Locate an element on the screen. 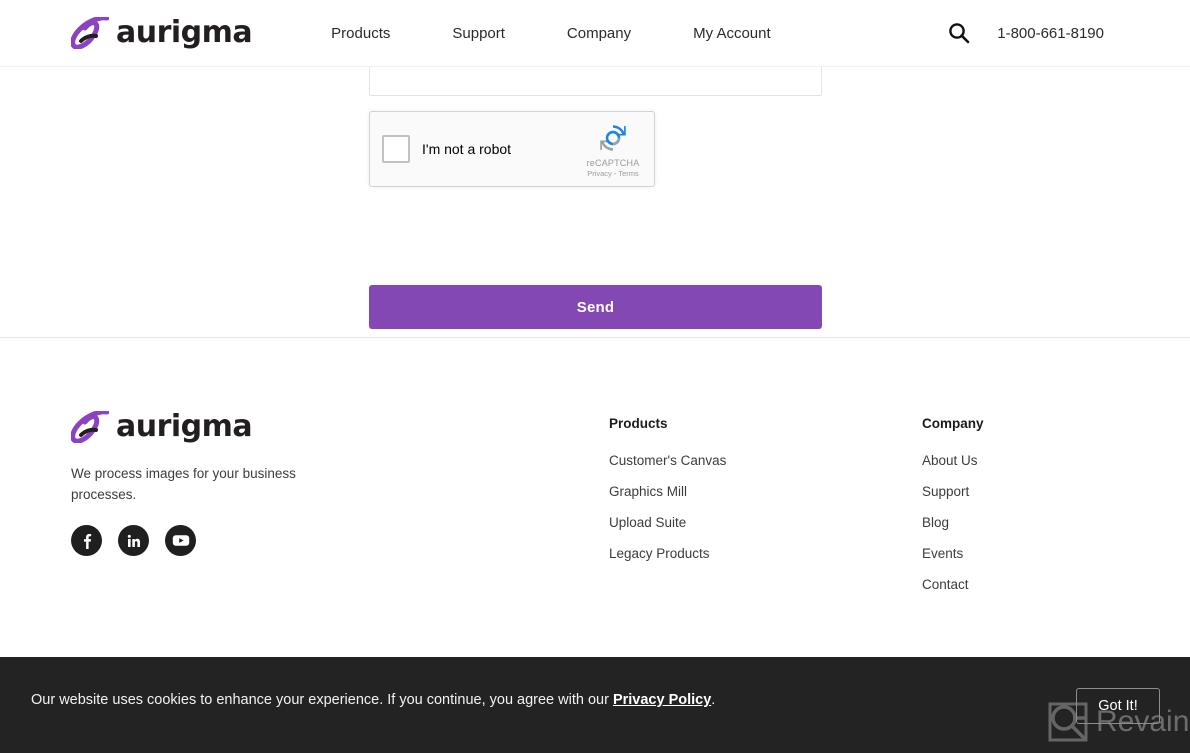  footer-link-events: Events is located at coordinates (953, 553).